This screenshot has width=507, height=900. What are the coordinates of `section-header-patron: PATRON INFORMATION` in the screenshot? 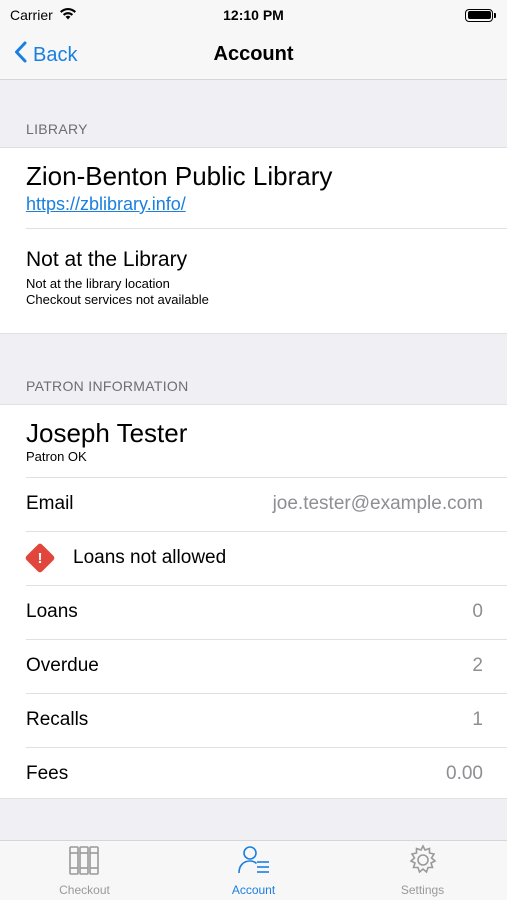 It's located at (107, 386).